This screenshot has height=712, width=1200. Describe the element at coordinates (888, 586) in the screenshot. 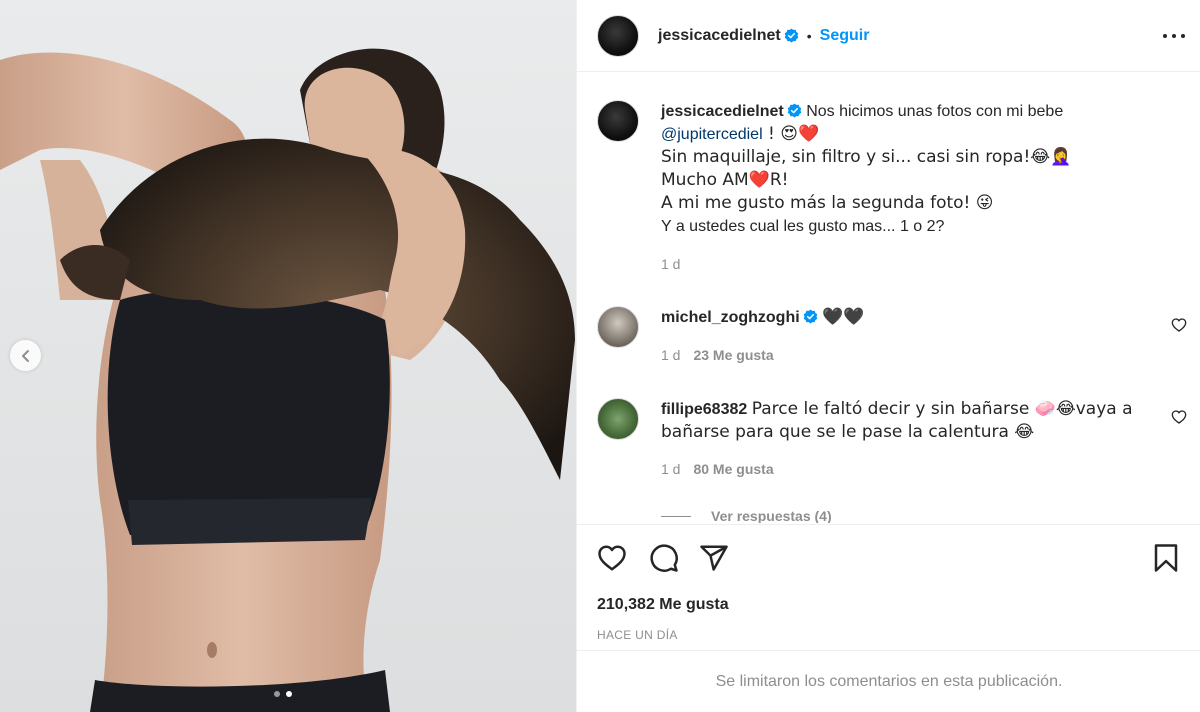

I see `post-actions: 210,382 Me gusta HACE UN DÍA` at that location.